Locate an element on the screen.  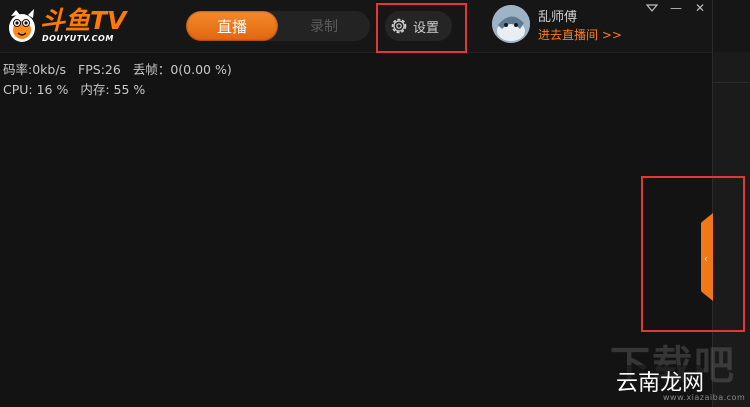
chevron-left-icon: ‹ is located at coordinates (706, 258).